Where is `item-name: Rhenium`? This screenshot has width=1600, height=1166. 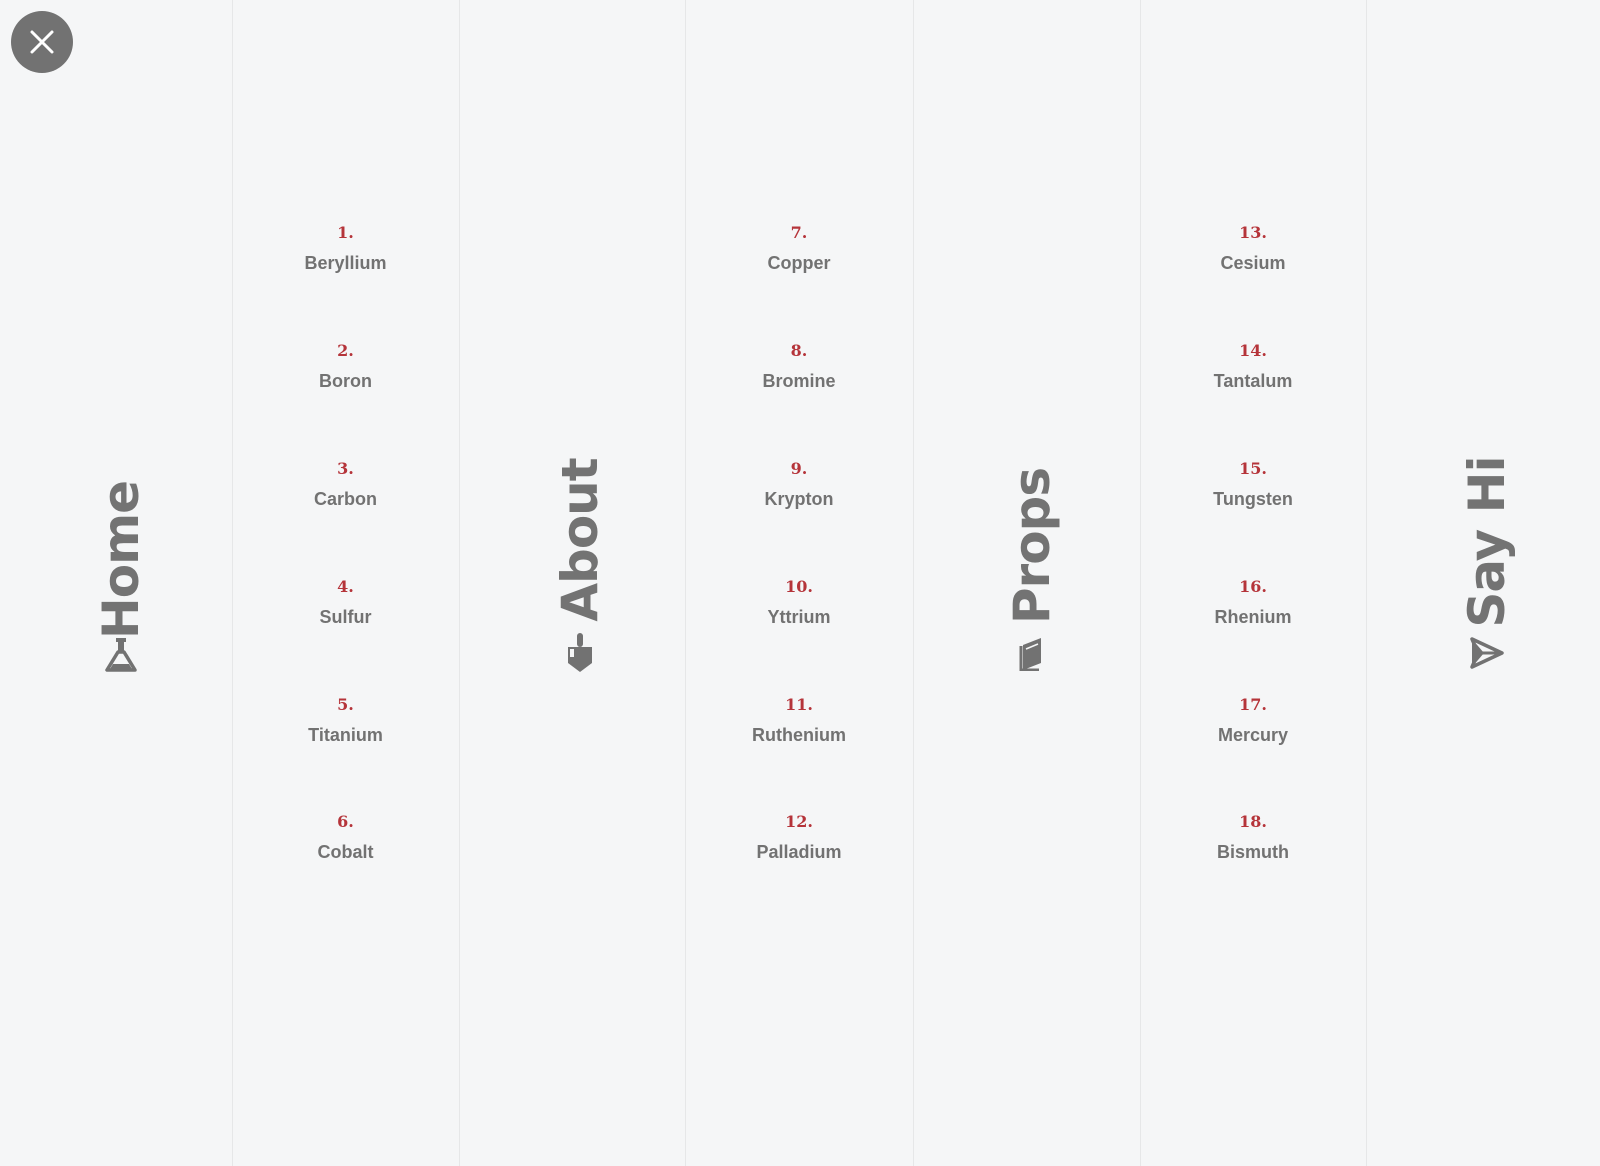
item-name: Rhenium is located at coordinates (1253, 617).